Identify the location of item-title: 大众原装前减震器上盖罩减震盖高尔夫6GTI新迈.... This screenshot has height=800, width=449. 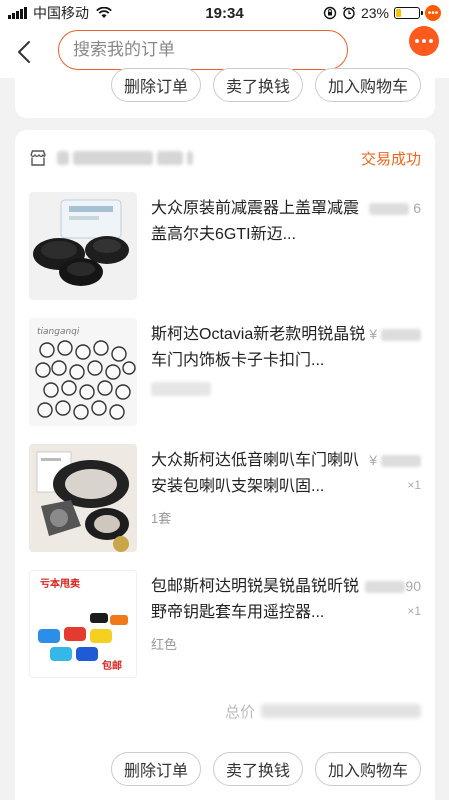
(255, 221).